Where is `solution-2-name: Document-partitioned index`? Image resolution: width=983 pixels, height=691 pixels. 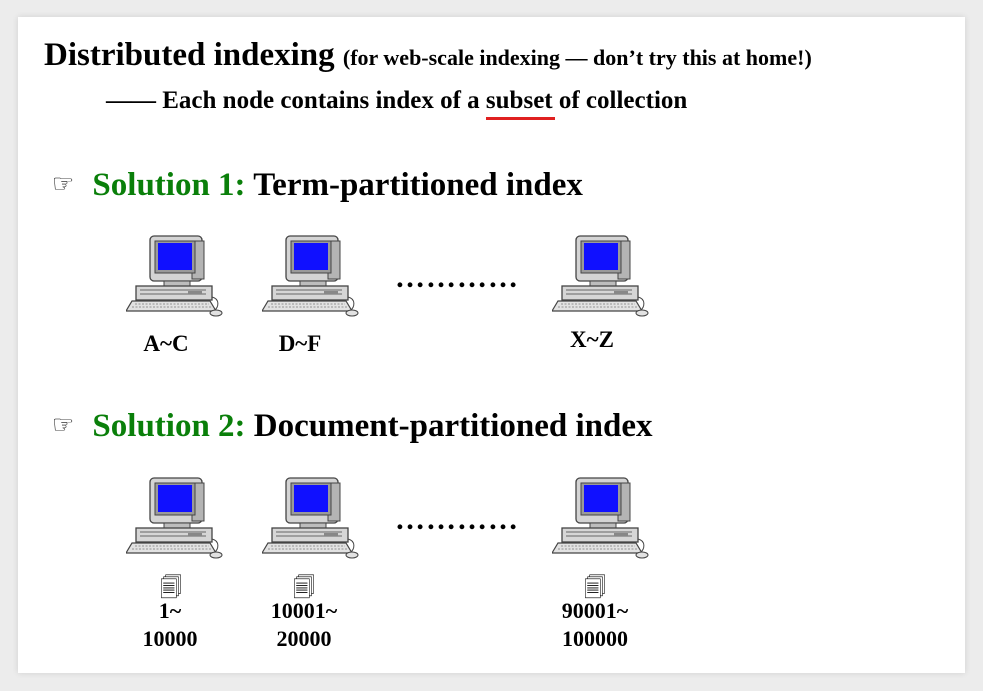 solution-2-name: Document-partitioned index is located at coordinates (453, 426).